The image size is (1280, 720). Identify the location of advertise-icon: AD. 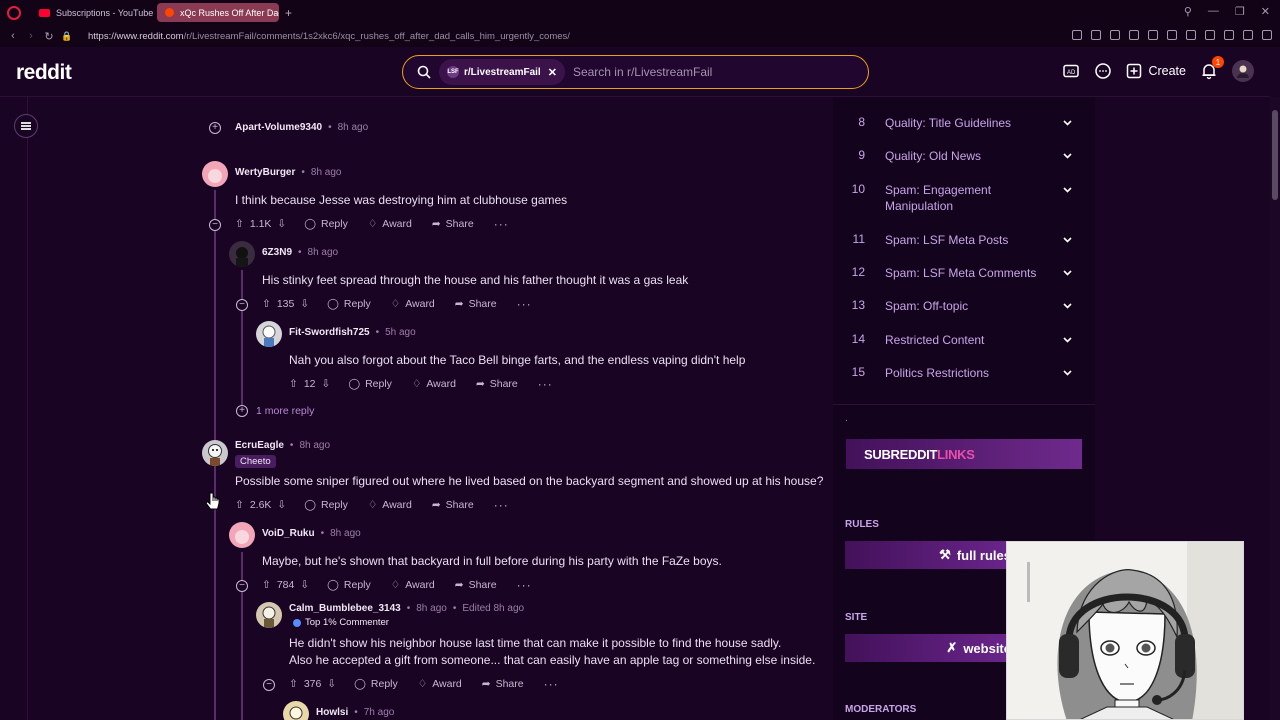
(1071, 71).